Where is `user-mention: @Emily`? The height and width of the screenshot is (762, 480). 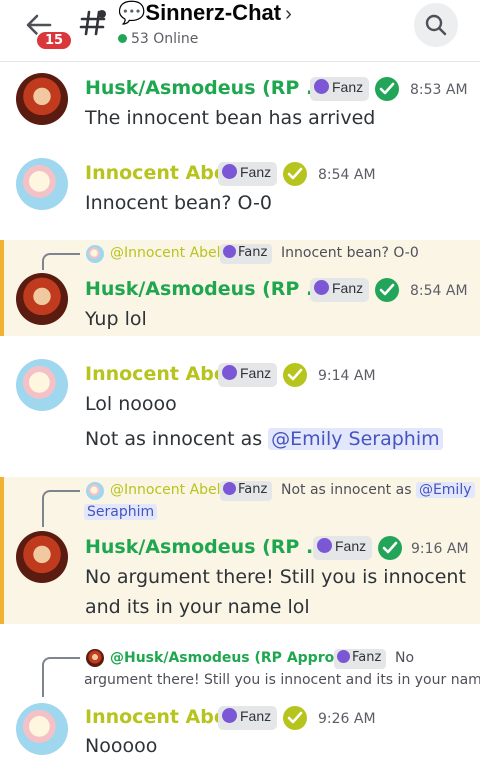 user-mention: @Emily is located at coordinates (445, 490).